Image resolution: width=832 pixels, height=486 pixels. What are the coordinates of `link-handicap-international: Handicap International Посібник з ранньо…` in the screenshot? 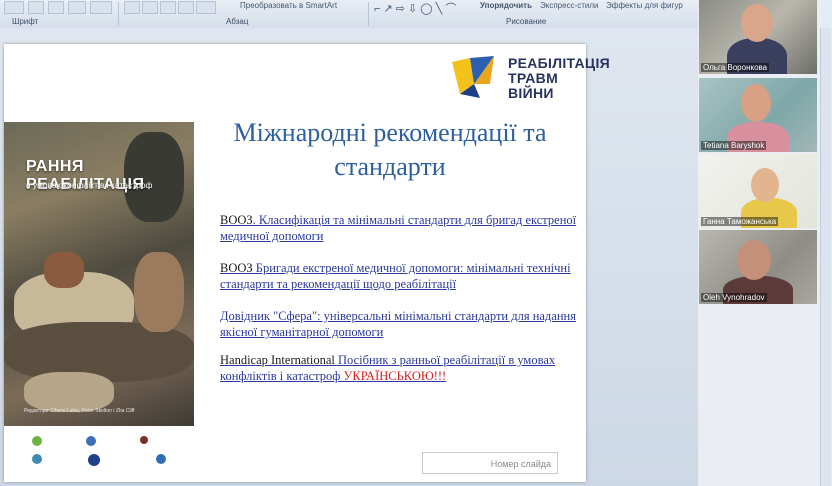 It's located at (400, 368).